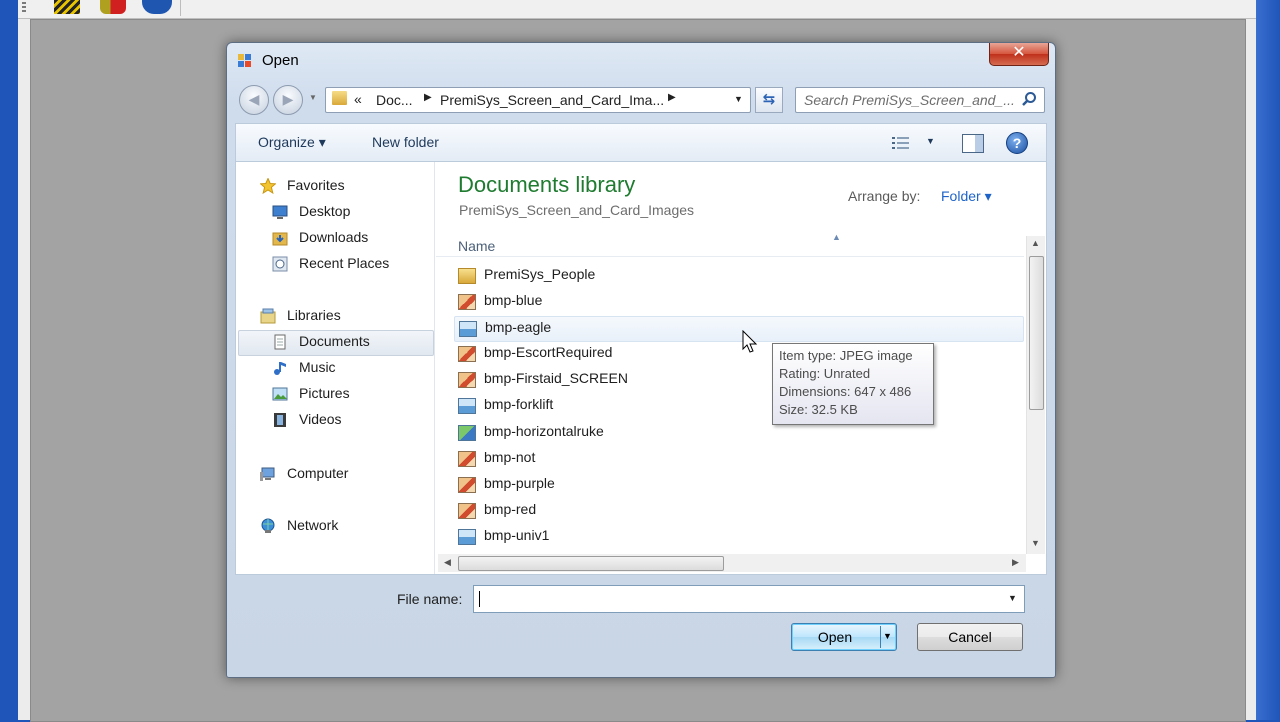  What do you see at coordinates (637, 9) in the screenshot?
I see `app-toolbar` at bounding box center [637, 9].